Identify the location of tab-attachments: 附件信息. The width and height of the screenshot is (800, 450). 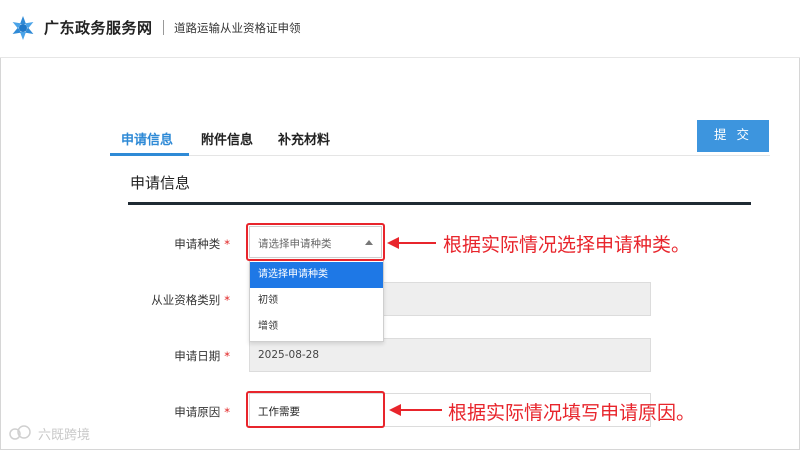
(227, 138).